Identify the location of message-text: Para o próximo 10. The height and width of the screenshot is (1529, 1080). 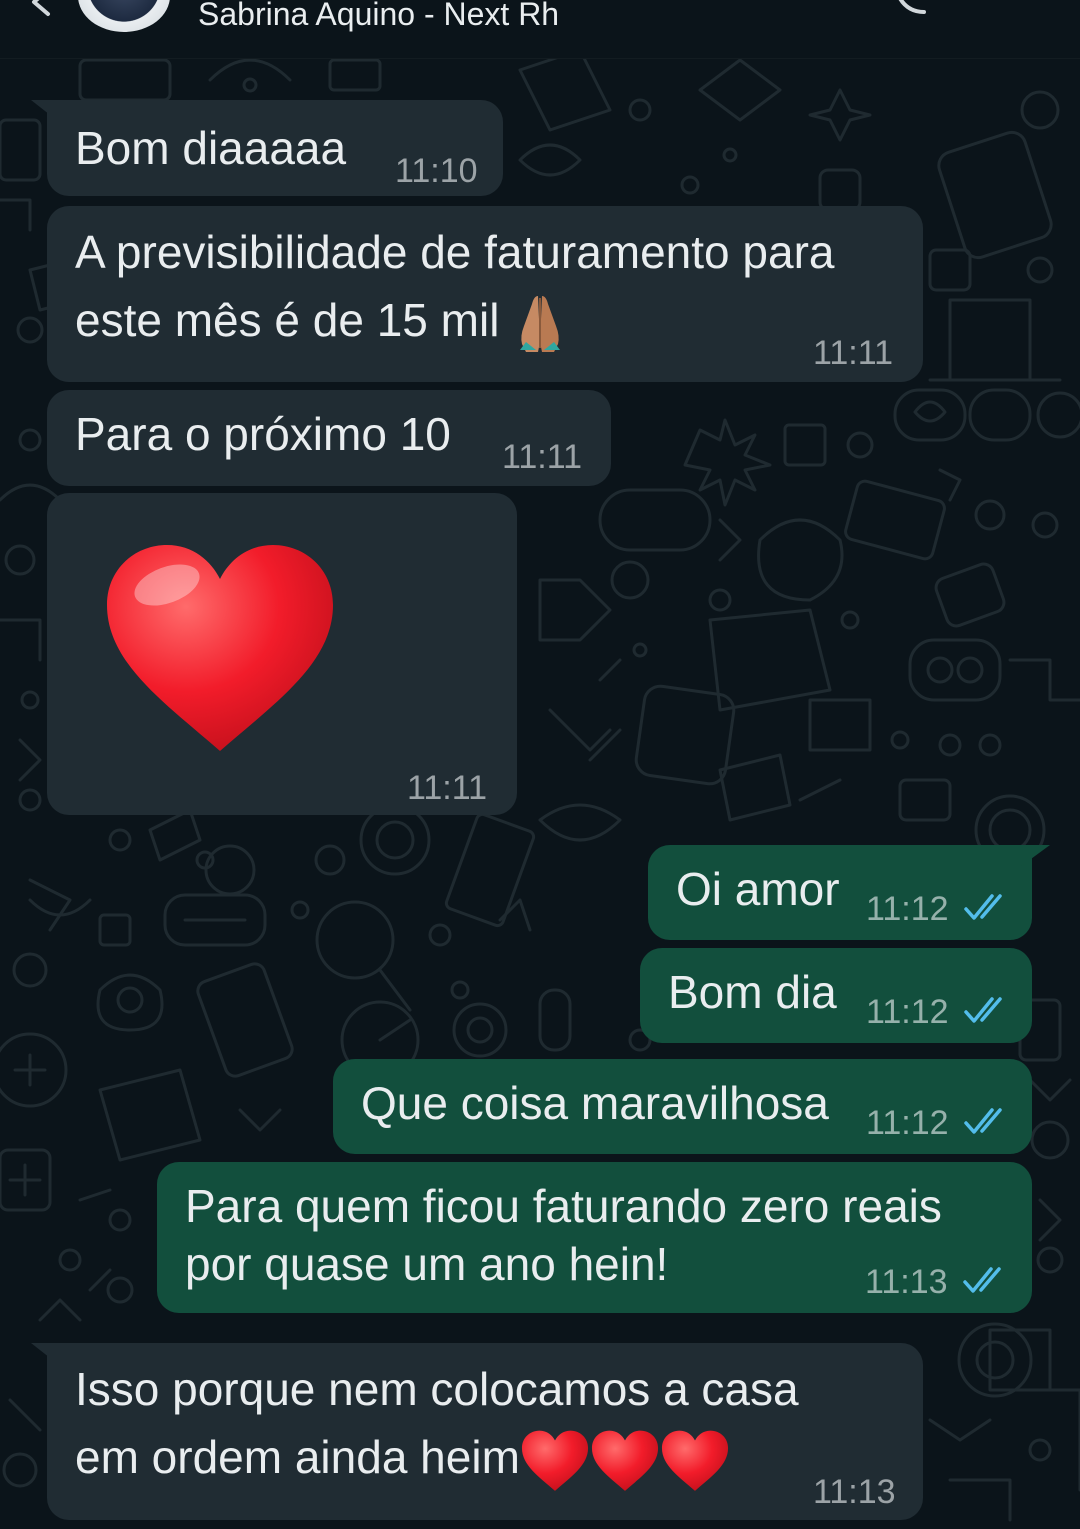
(263, 434).